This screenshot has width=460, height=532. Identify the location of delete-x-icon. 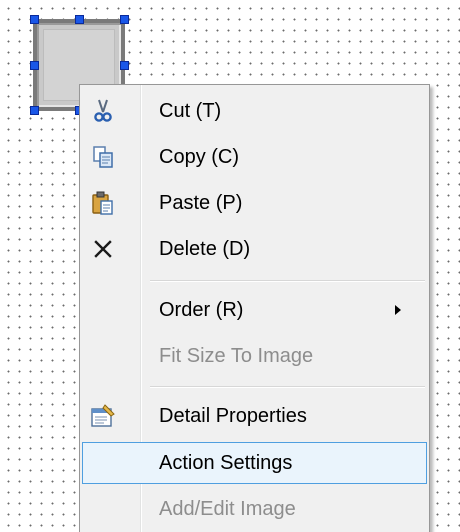
(103, 249).